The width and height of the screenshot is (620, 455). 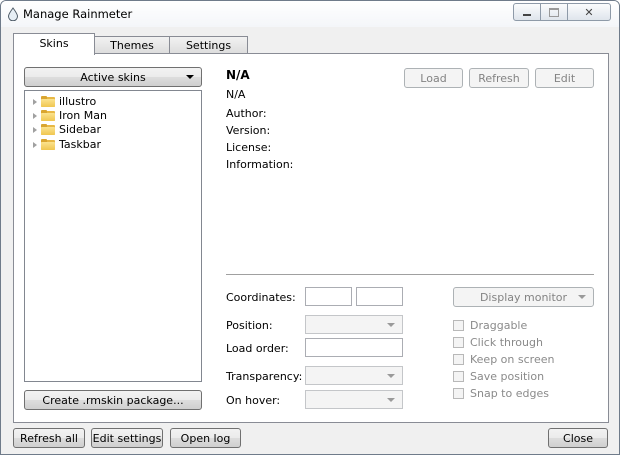 What do you see at coordinates (354, 399) in the screenshot?
I see `on-hover-select` at bounding box center [354, 399].